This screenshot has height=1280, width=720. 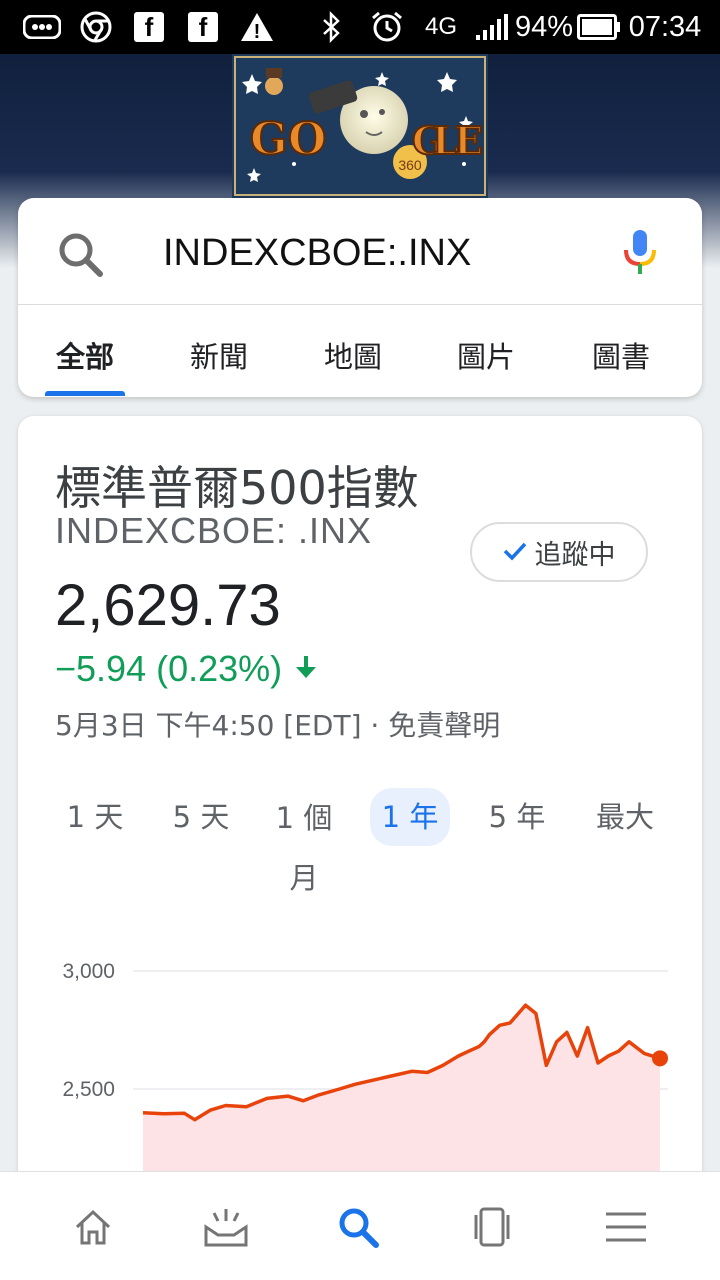 What do you see at coordinates (237, 488) in the screenshot?
I see `index-name: 標準普爾500指數` at bounding box center [237, 488].